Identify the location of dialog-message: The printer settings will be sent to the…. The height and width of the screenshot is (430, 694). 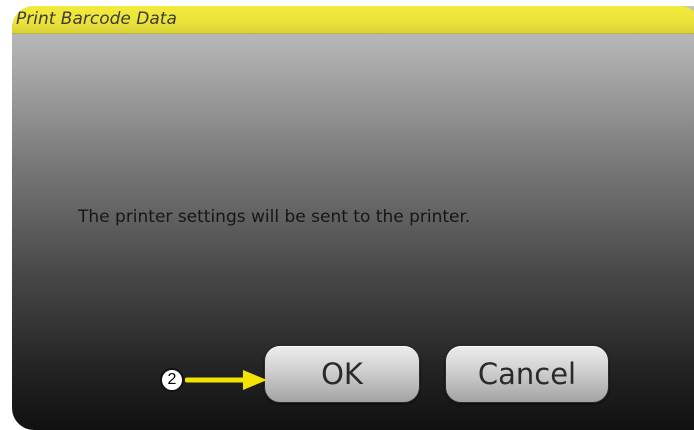
(274, 217).